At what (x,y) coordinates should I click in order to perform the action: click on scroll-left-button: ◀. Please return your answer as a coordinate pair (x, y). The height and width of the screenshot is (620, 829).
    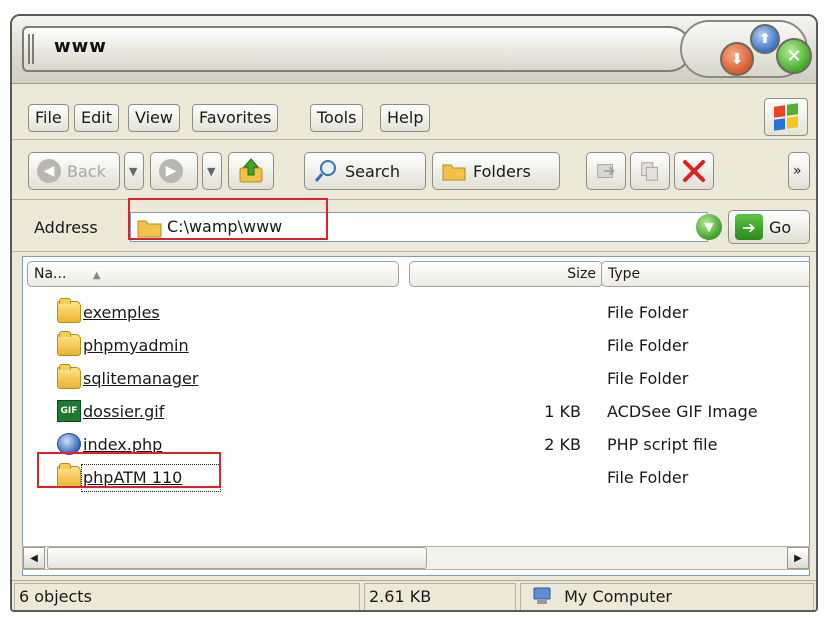
    Looking at the image, I should click on (34, 558).